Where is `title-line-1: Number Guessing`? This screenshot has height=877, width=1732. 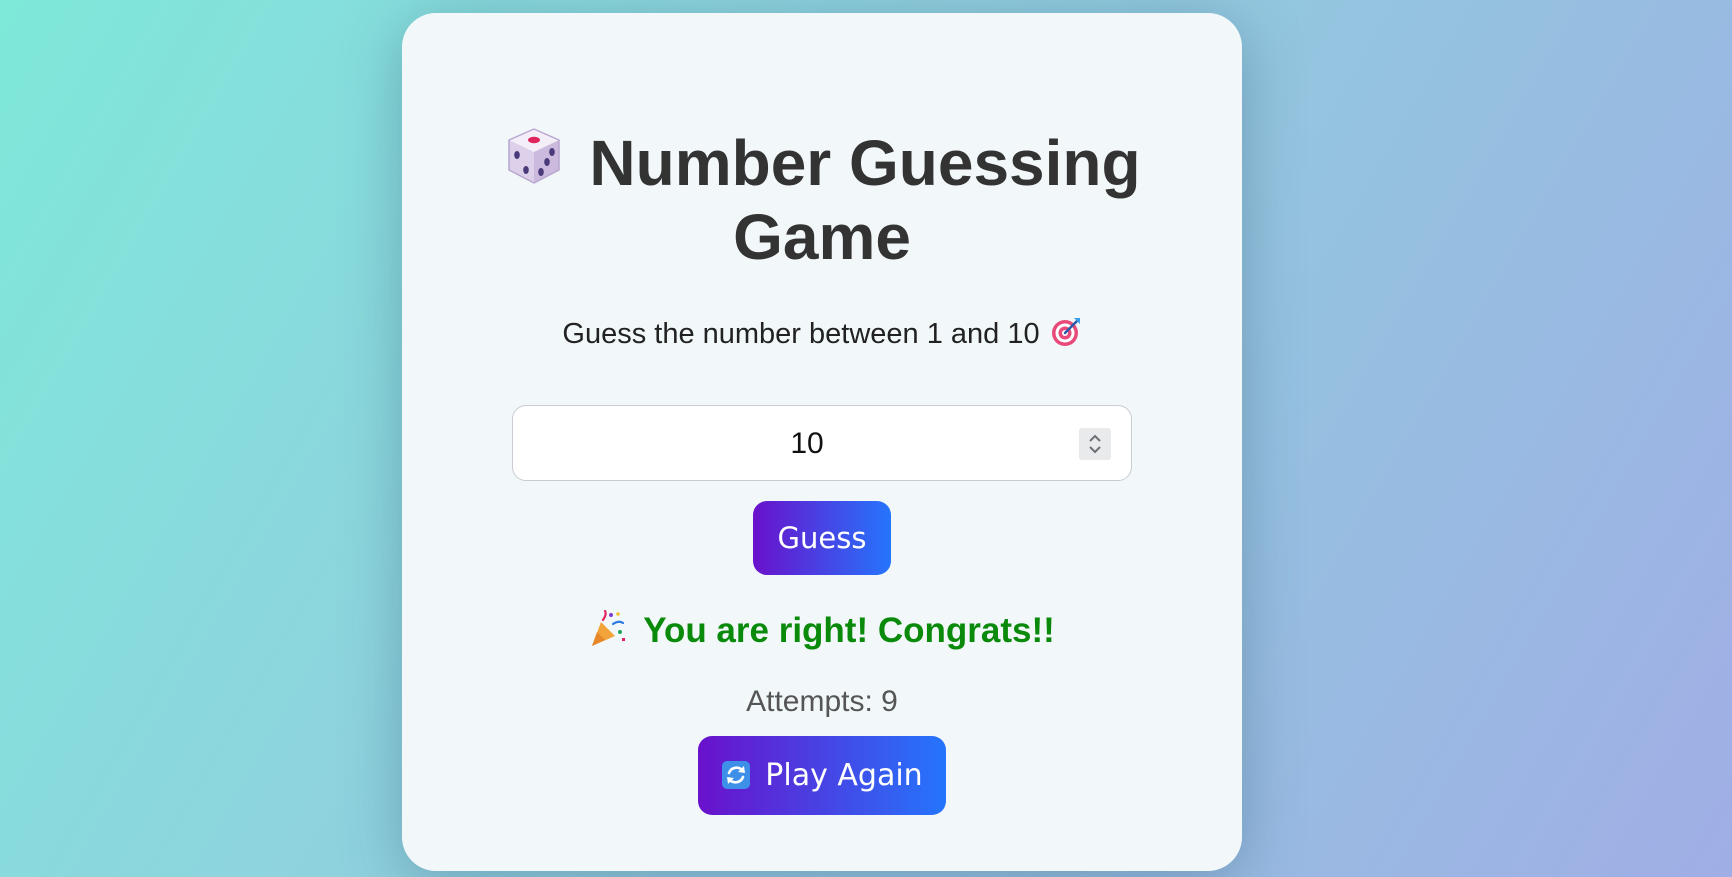
title-line-1: Number Guessing is located at coordinates (822, 162).